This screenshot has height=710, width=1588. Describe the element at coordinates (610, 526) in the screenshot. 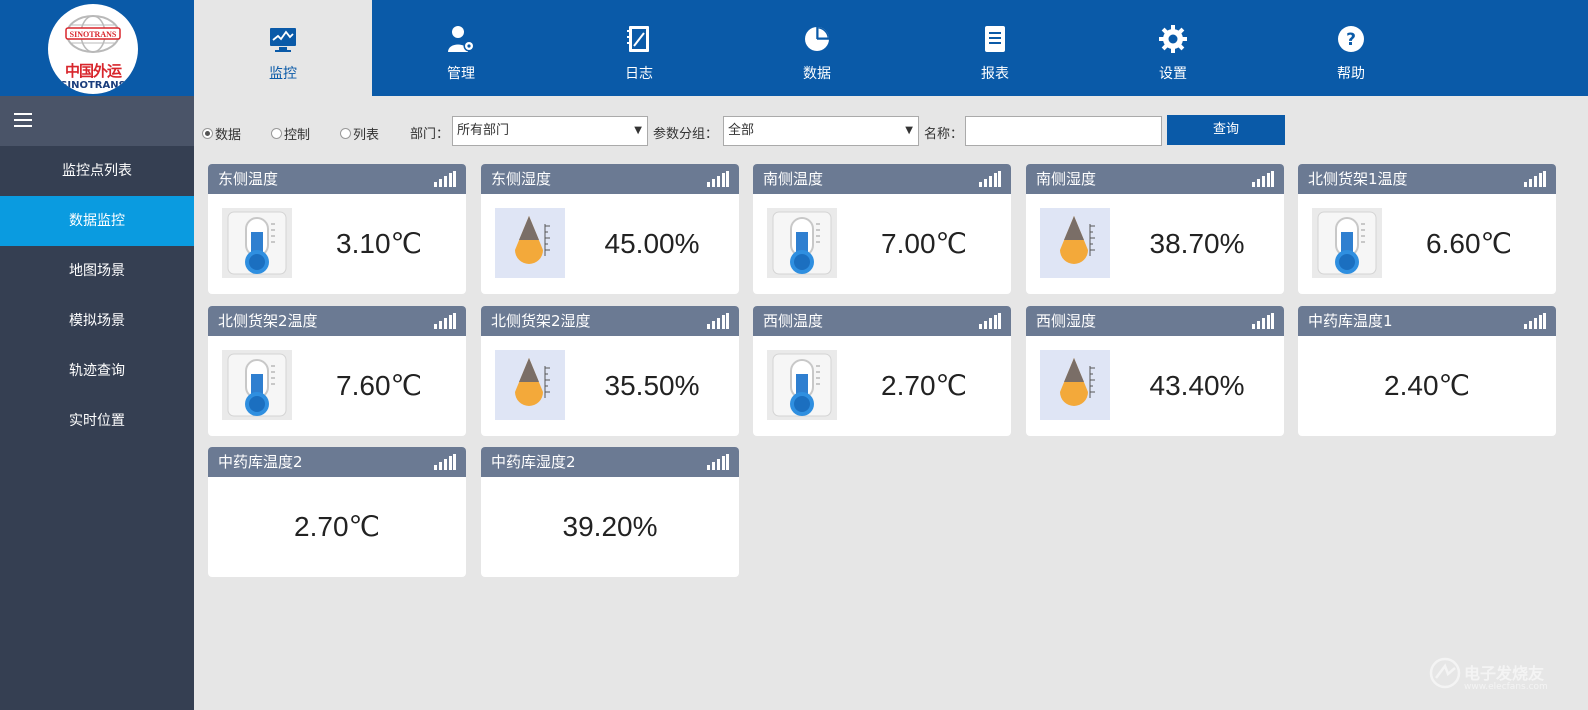

I see `card-value: 39.20%` at that location.